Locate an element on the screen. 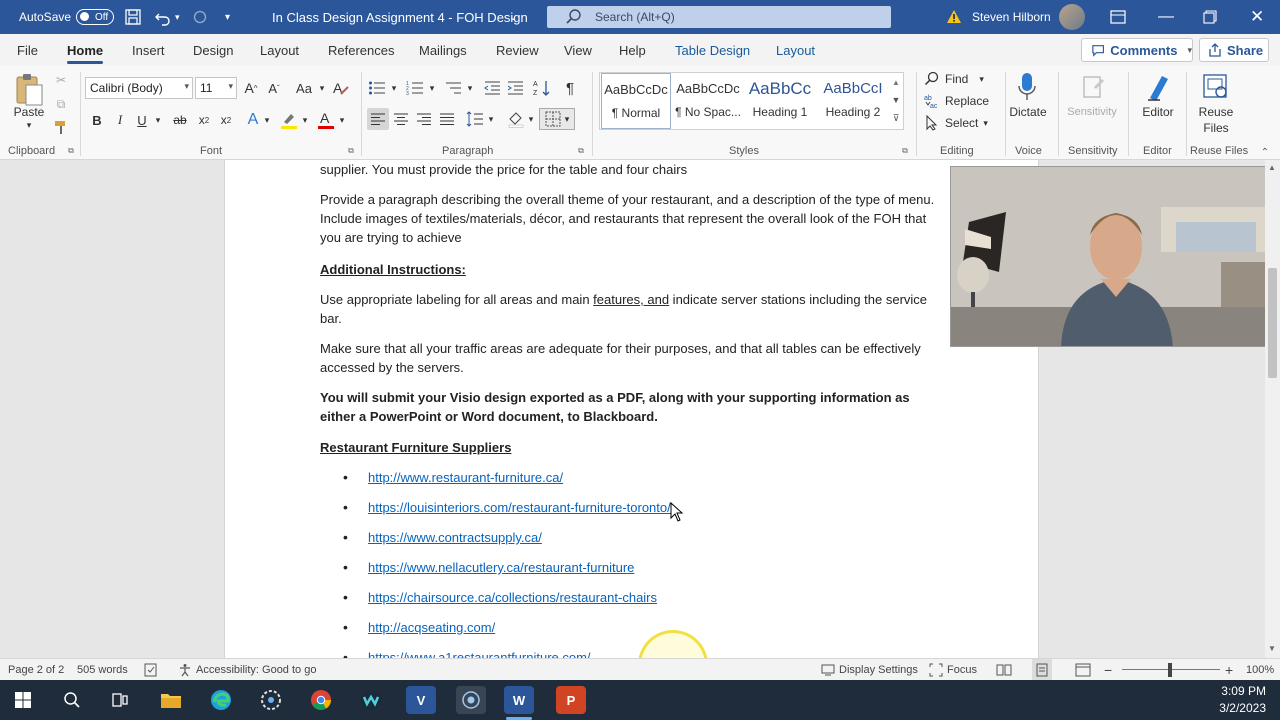  file-explorer-icon is located at coordinates (171, 700).